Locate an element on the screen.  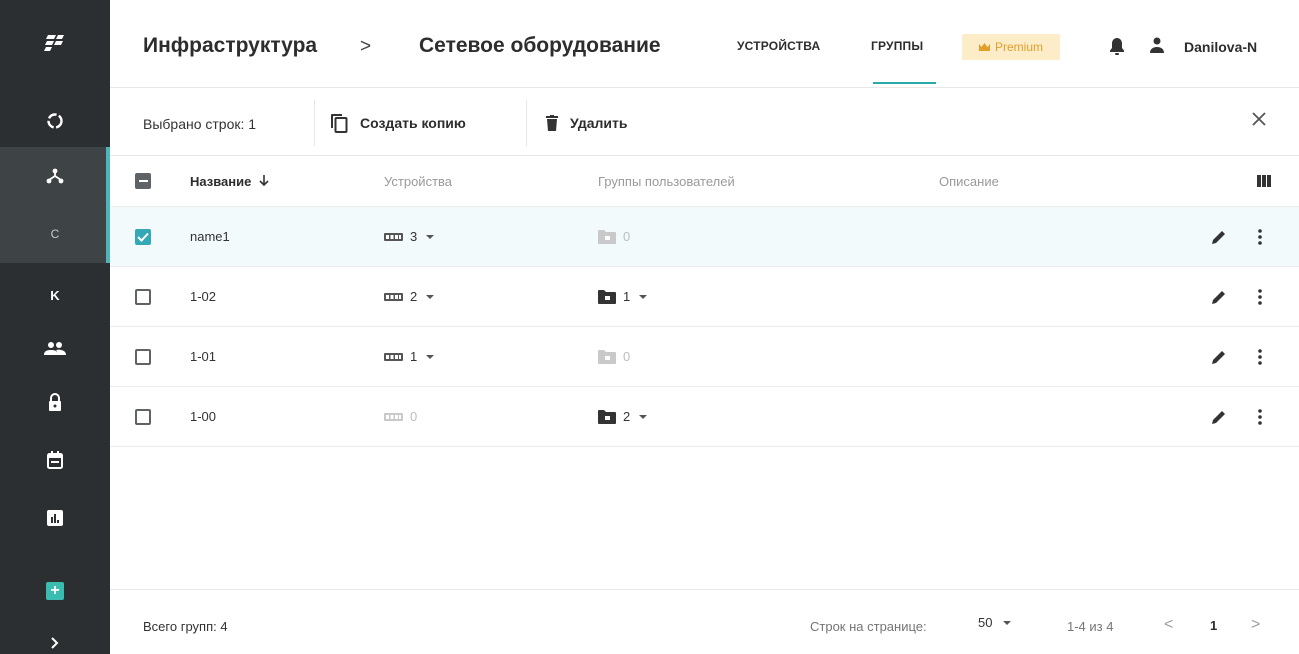
delete-button: Удалить is located at coordinates (586, 123).